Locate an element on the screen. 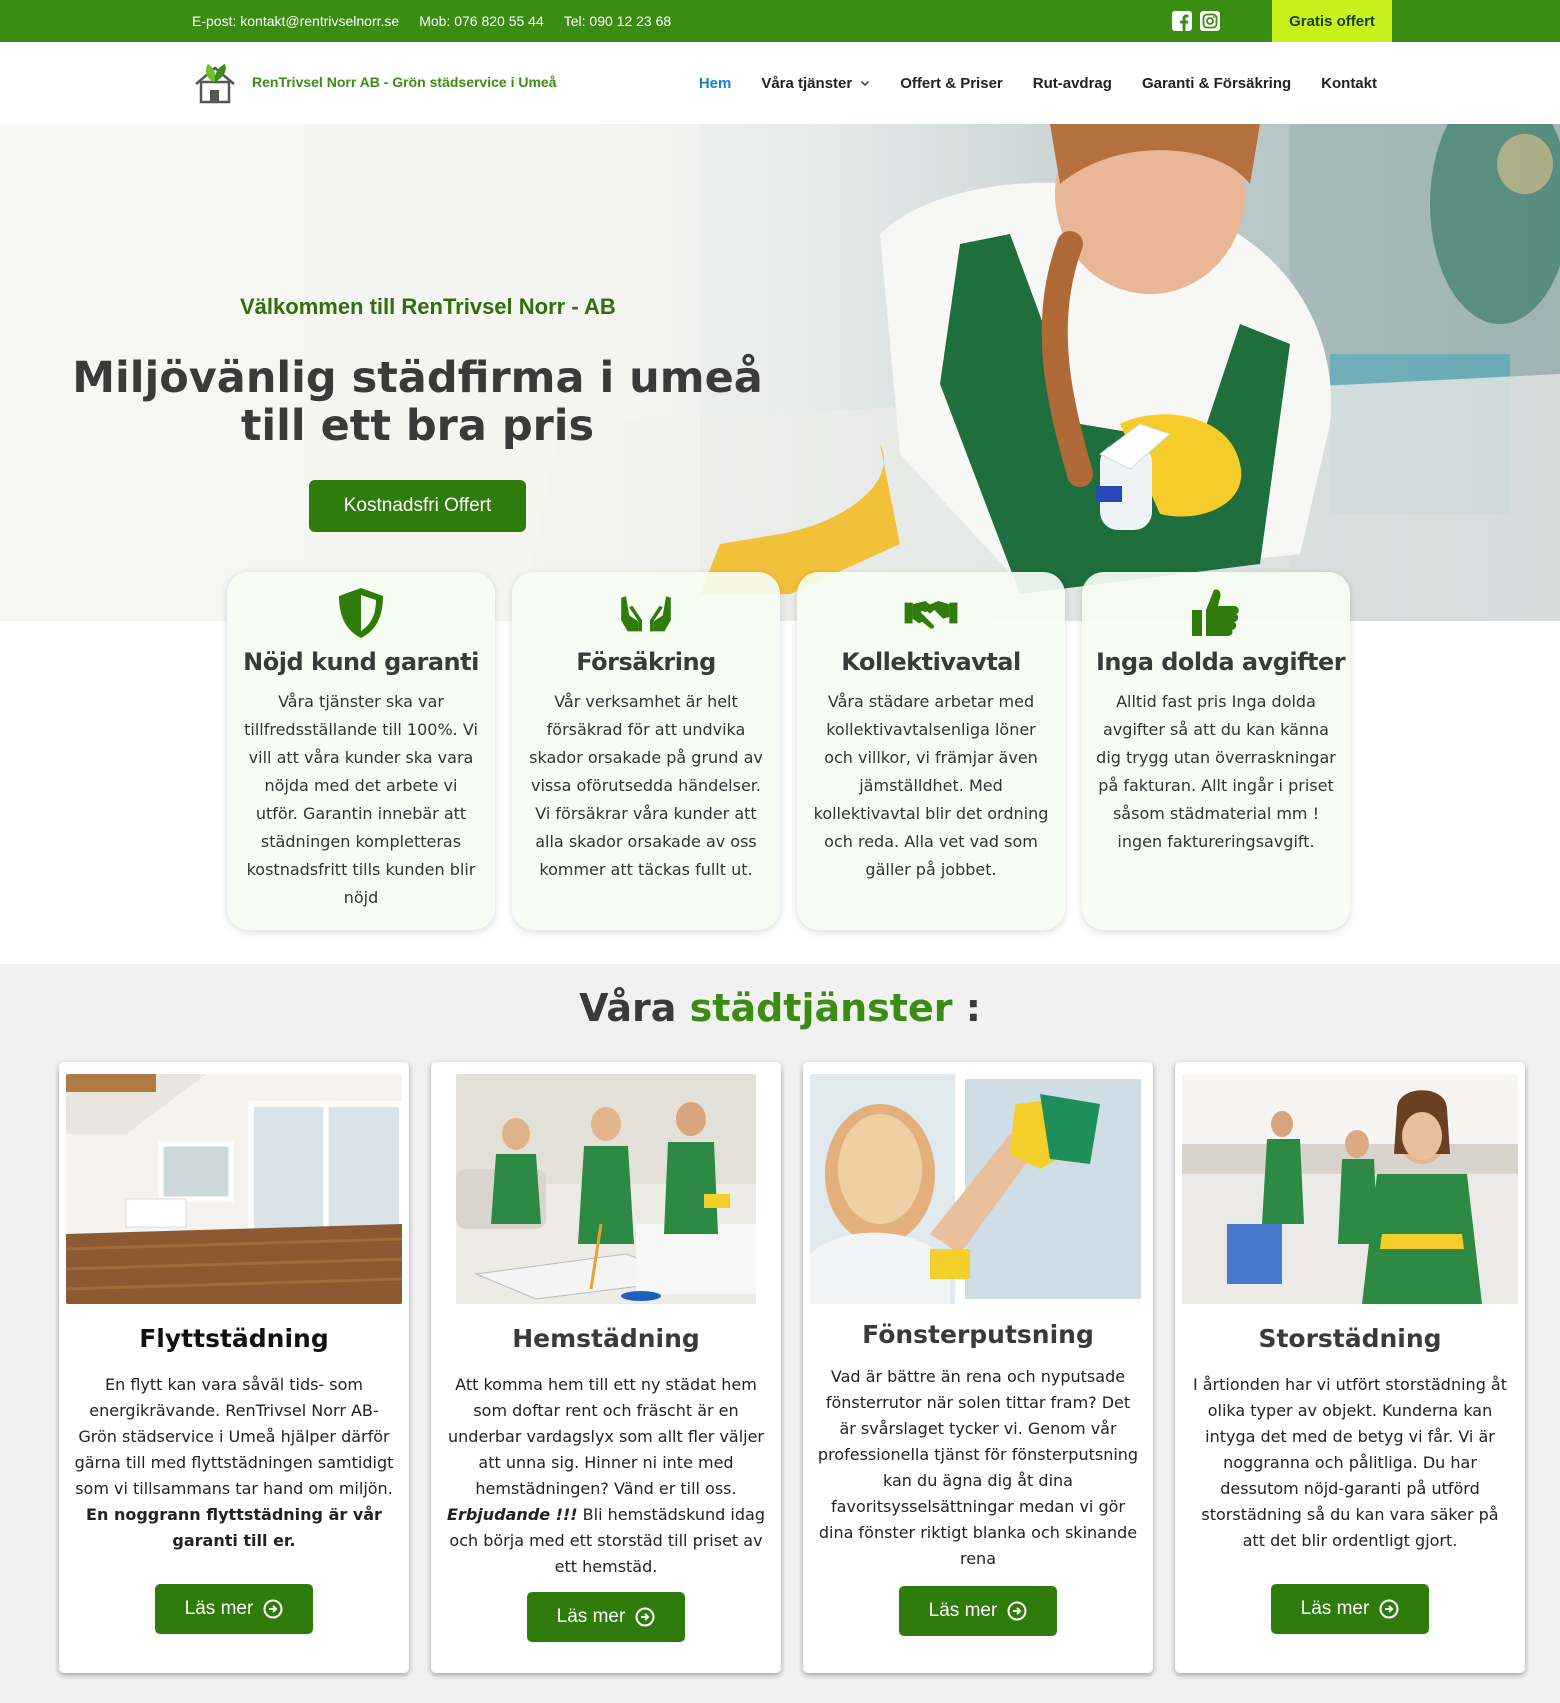 The width and height of the screenshot is (1560, 1703). email-text: E-post: kontakt@rentrivselnorr.se is located at coordinates (295, 21).